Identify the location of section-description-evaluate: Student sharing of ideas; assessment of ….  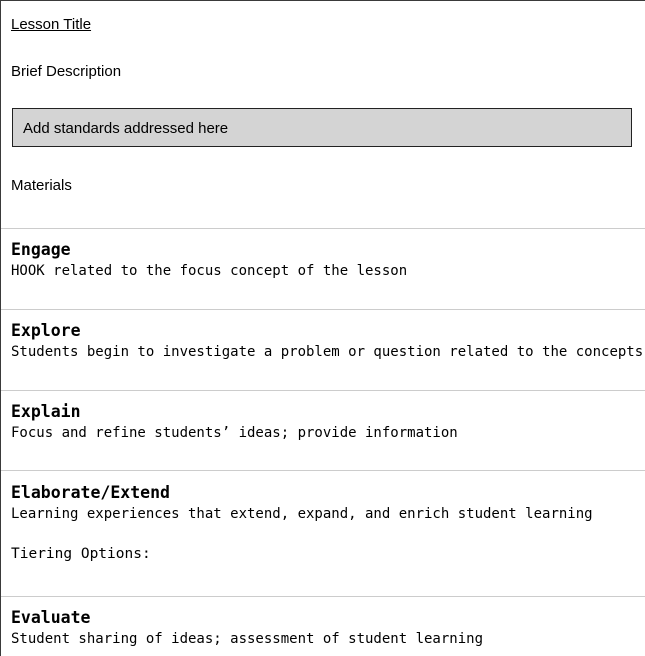
(247, 639).